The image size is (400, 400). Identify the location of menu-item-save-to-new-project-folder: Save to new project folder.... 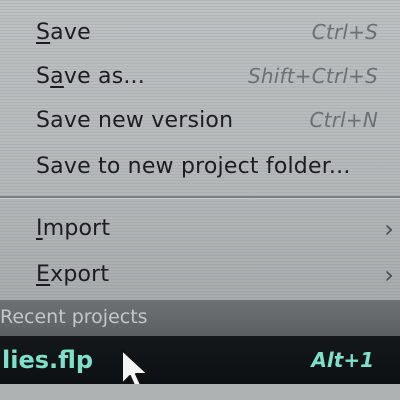
(200, 167).